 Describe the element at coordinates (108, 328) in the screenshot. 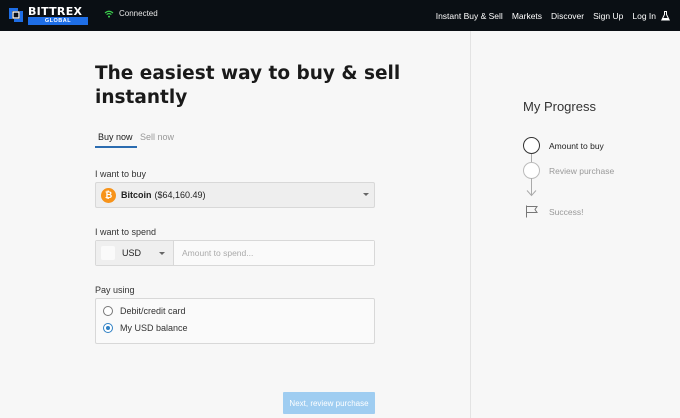

I see `radio-usd-balance` at that location.